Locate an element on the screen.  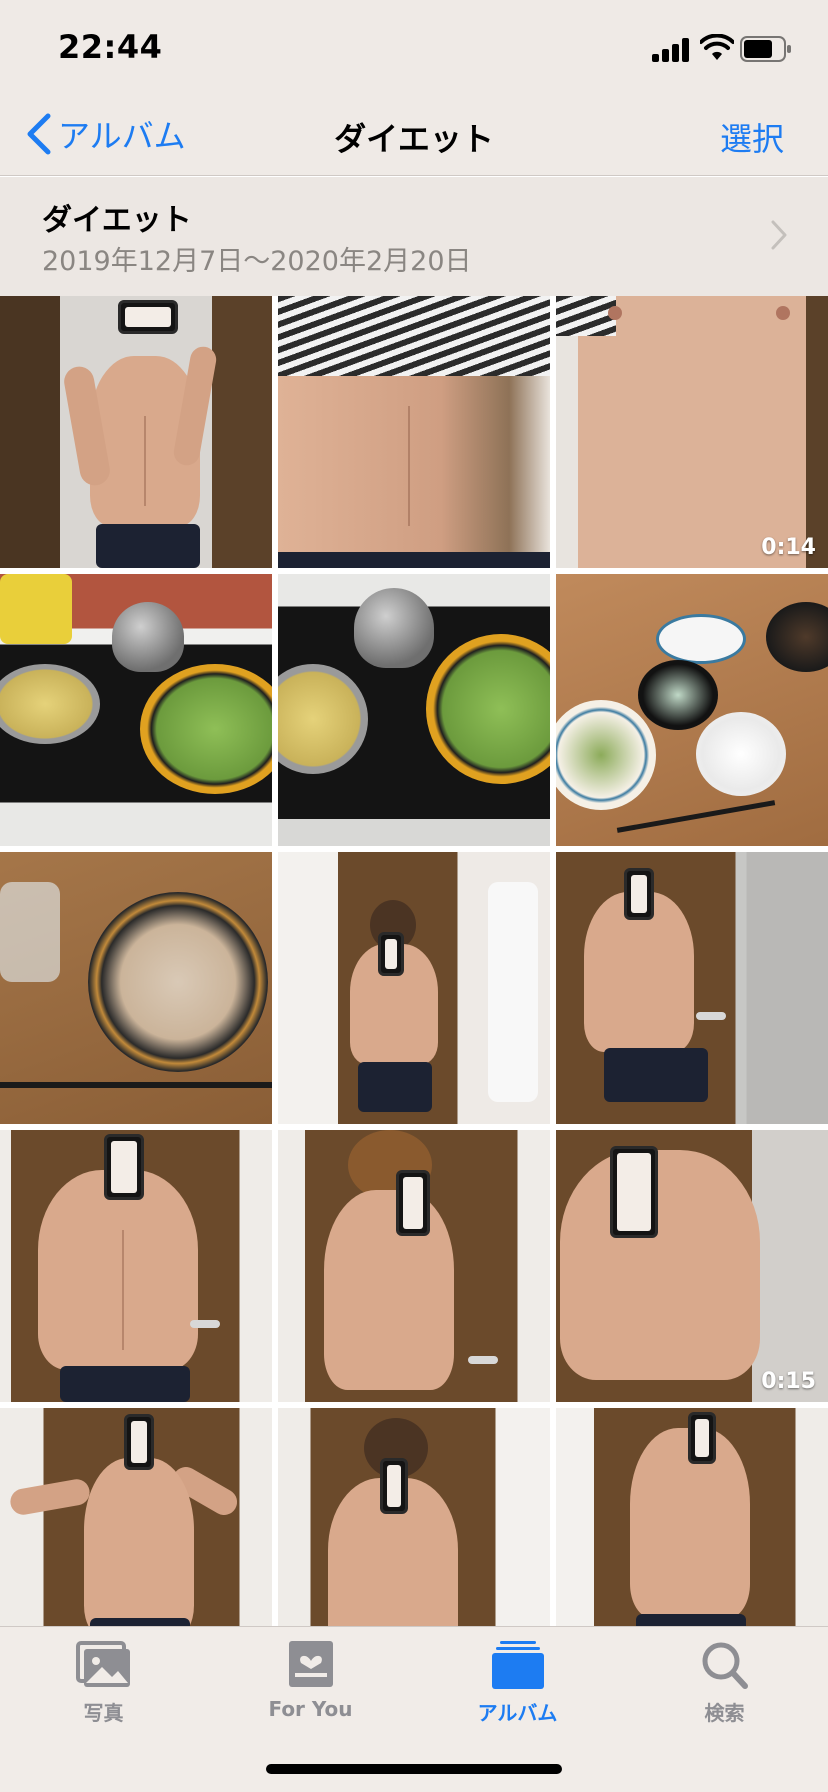
select-button: 選択 is located at coordinates (752, 137).